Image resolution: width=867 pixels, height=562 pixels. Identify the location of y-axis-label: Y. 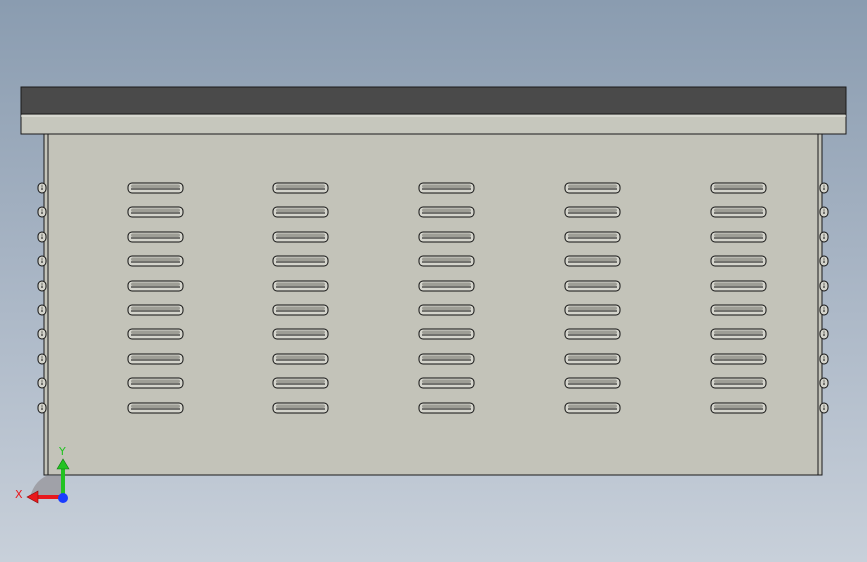
(62, 451).